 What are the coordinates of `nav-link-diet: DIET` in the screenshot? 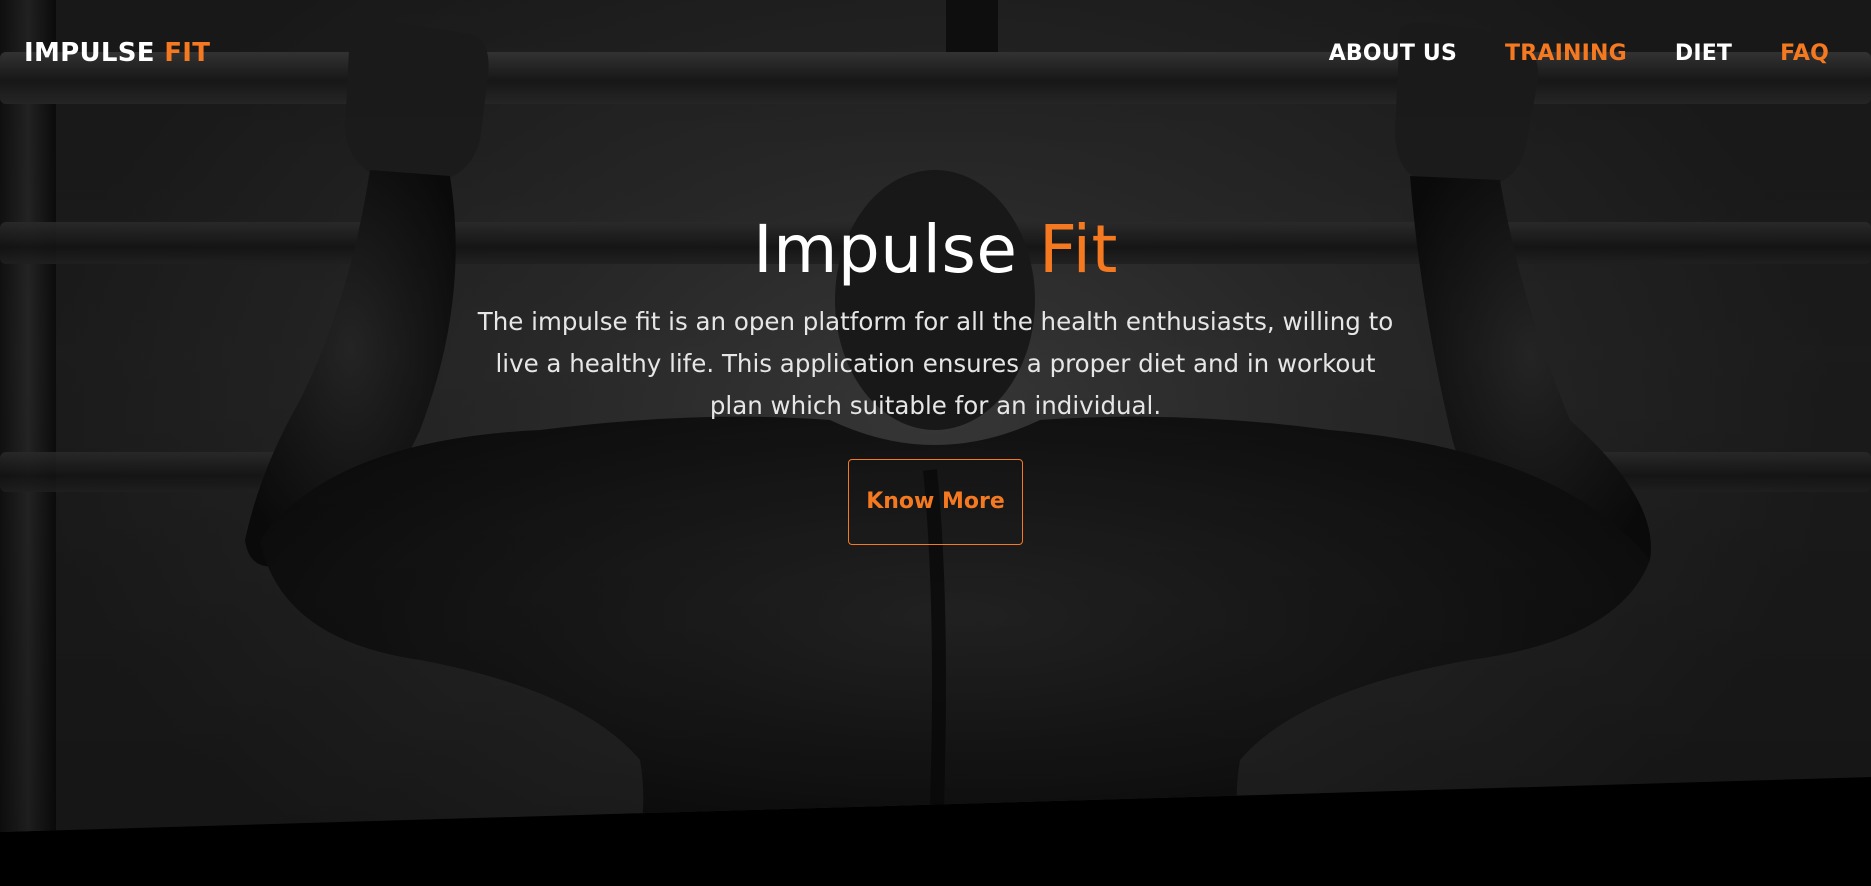 It's located at (1703, 53).